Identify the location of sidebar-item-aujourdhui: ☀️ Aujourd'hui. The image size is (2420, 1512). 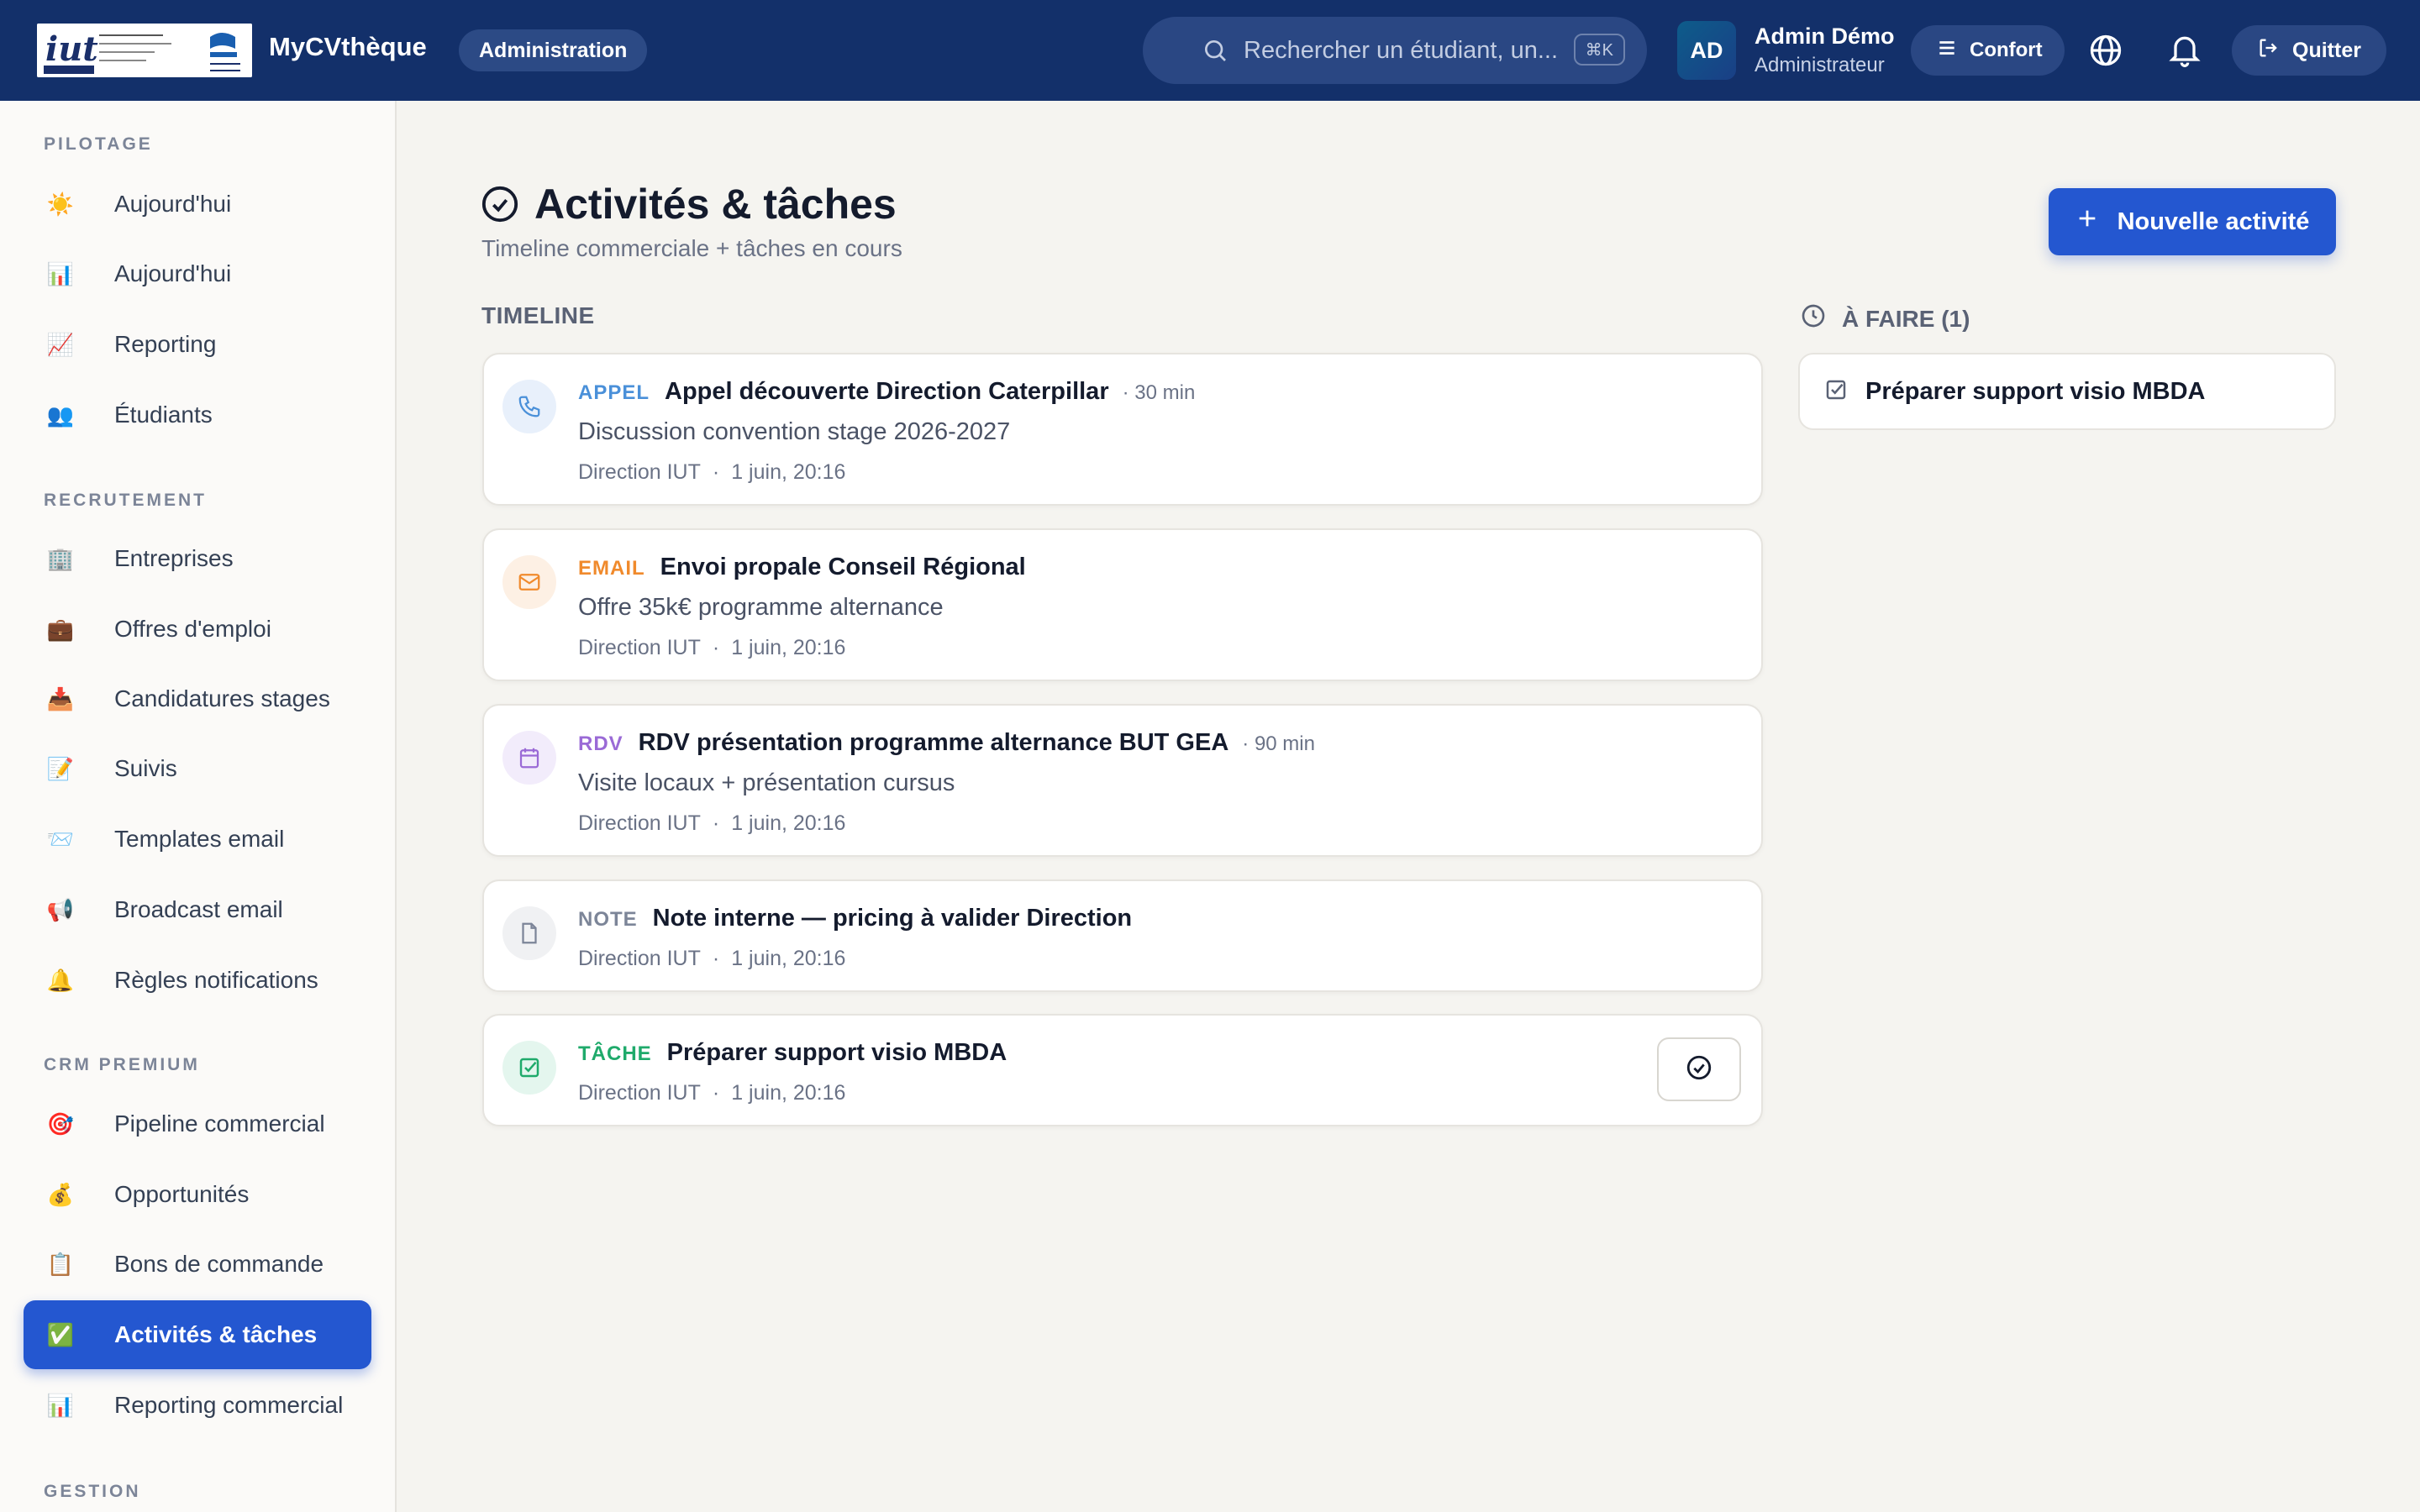
(197, 204).